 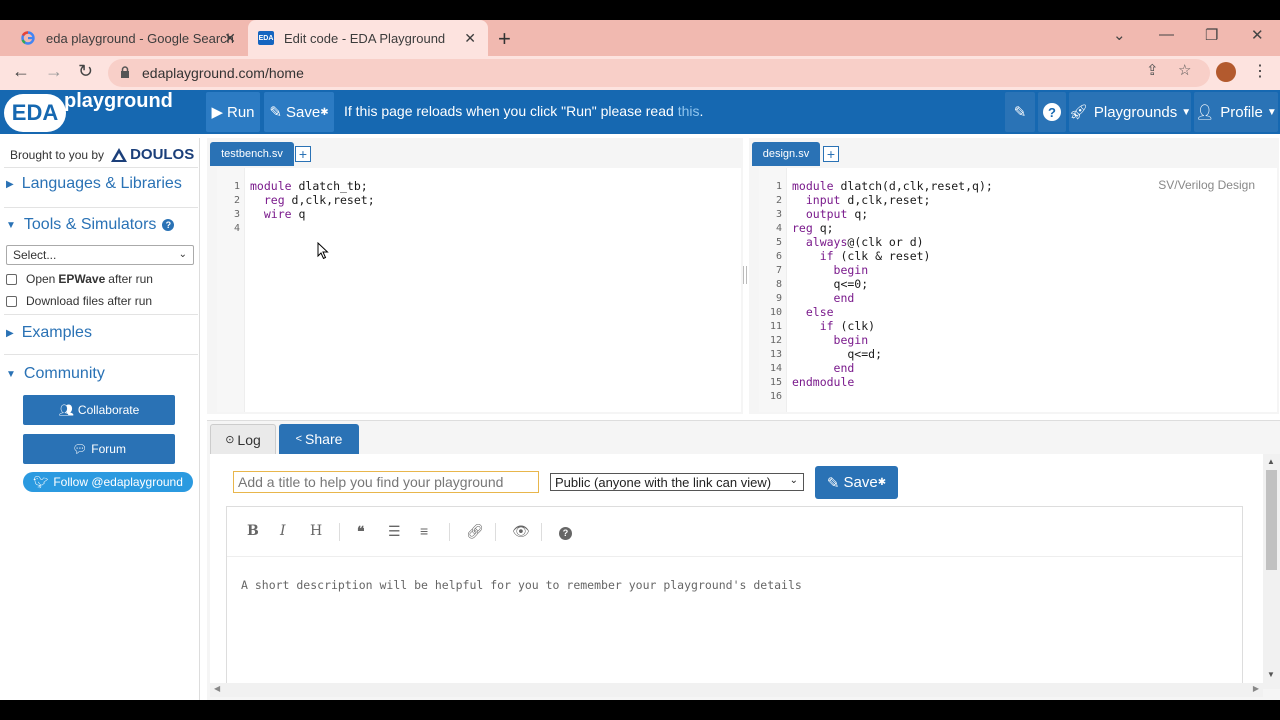 What do you see at coordinates (856, 482) in the screenshot?
I see `share-save-button: ✎ Save ✱` at bounding box center [856, 482].